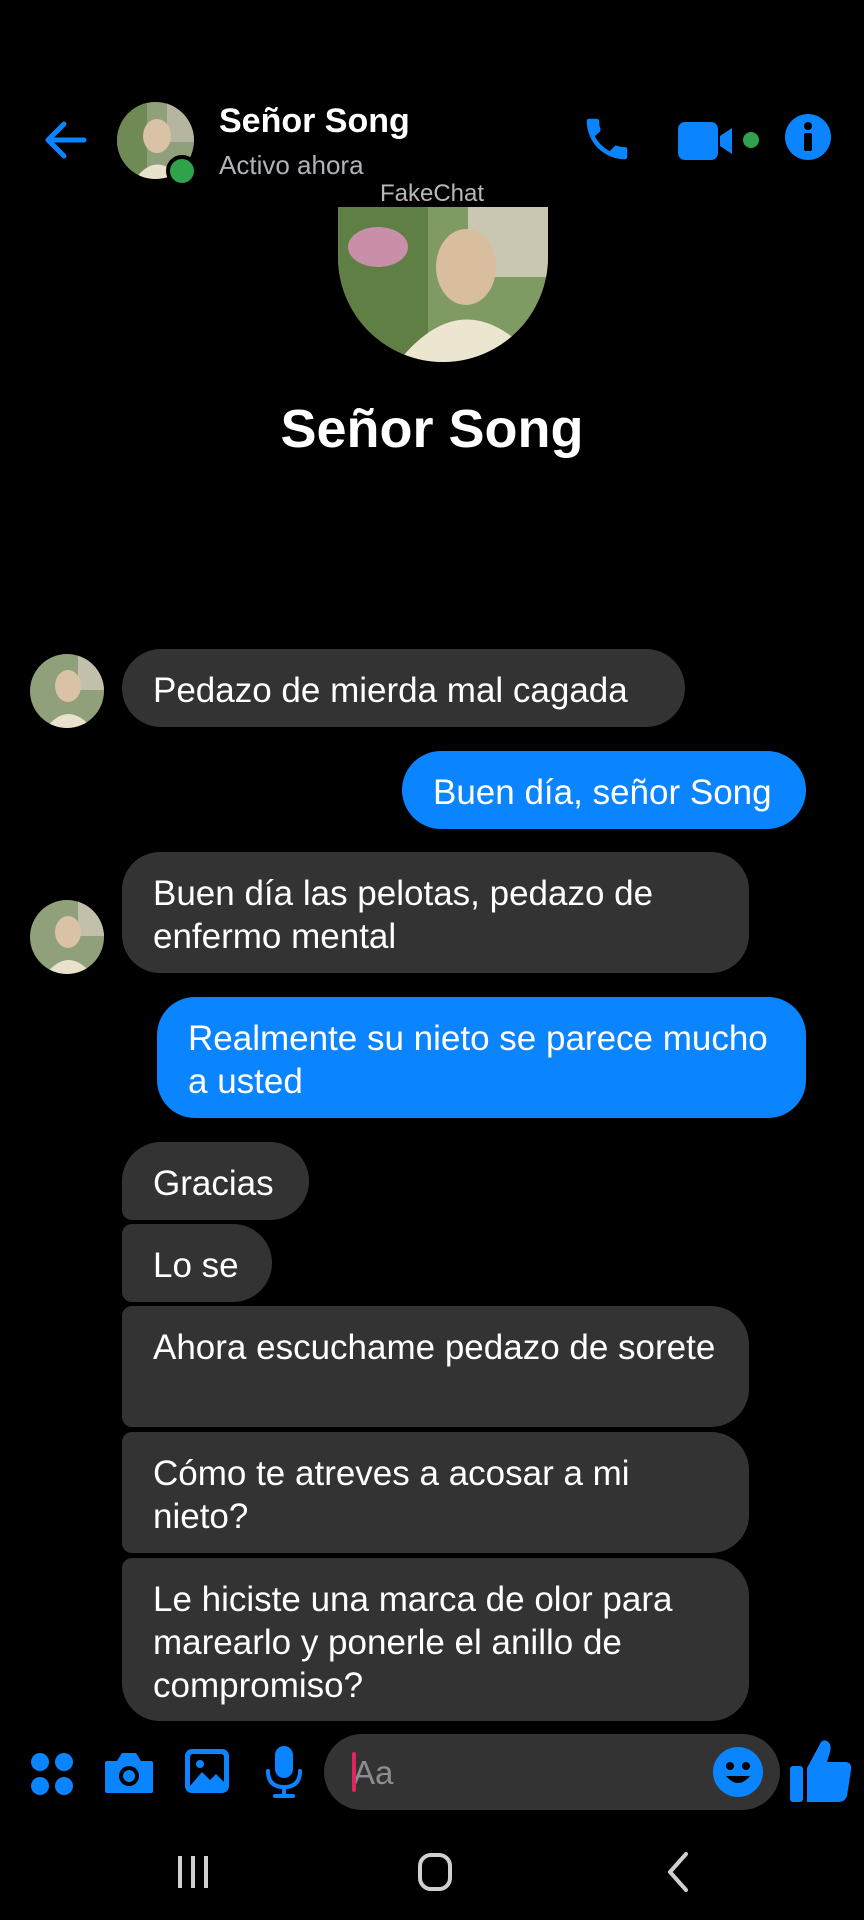 The width and height of the screenshot is (864, 1920). I want to click on recent-apps-icon, so click(193, 1872).